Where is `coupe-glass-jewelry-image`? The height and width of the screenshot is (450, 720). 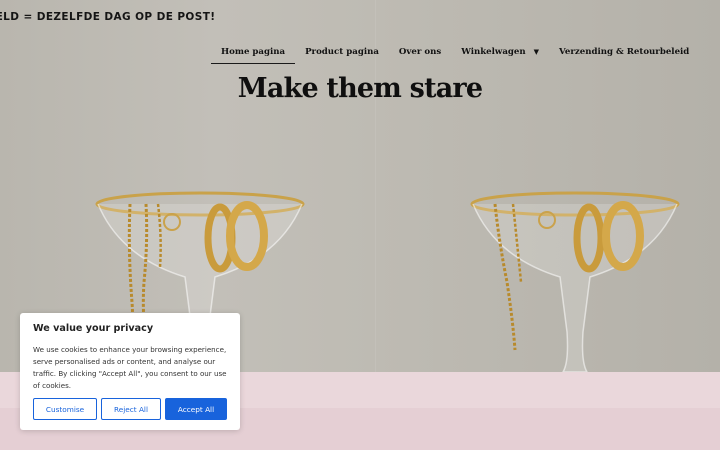
coupe-glass-jewelry-image is located at coordinates (575, 281).